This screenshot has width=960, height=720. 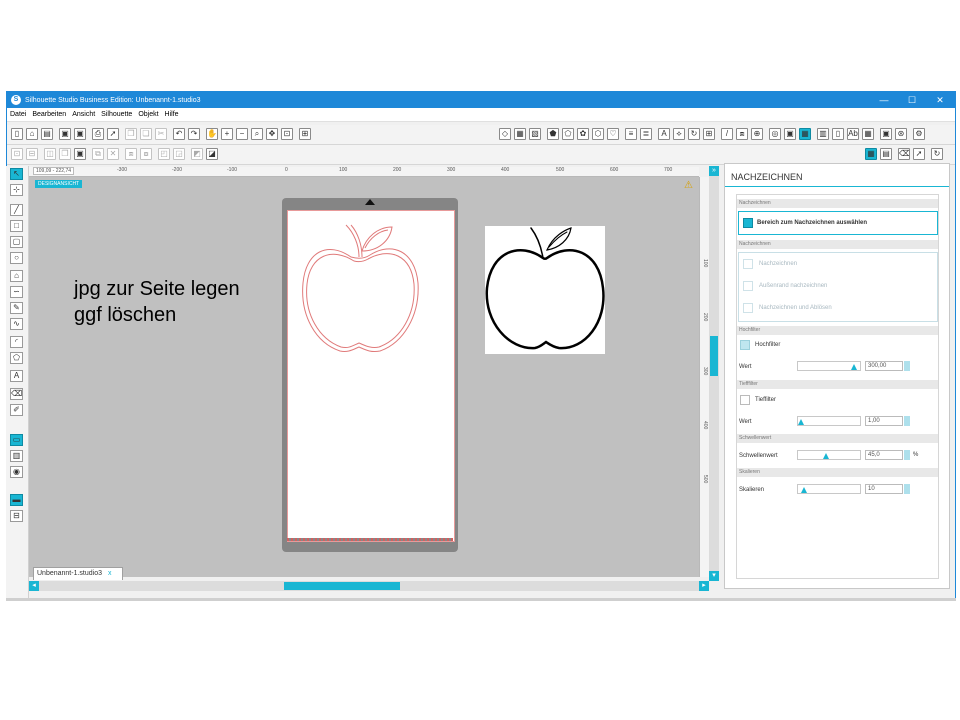 What do you see at coordinates (342, 586) in the screenshot?
I see `horizontal-scroll-thumb` at bounding box center [342, 586].